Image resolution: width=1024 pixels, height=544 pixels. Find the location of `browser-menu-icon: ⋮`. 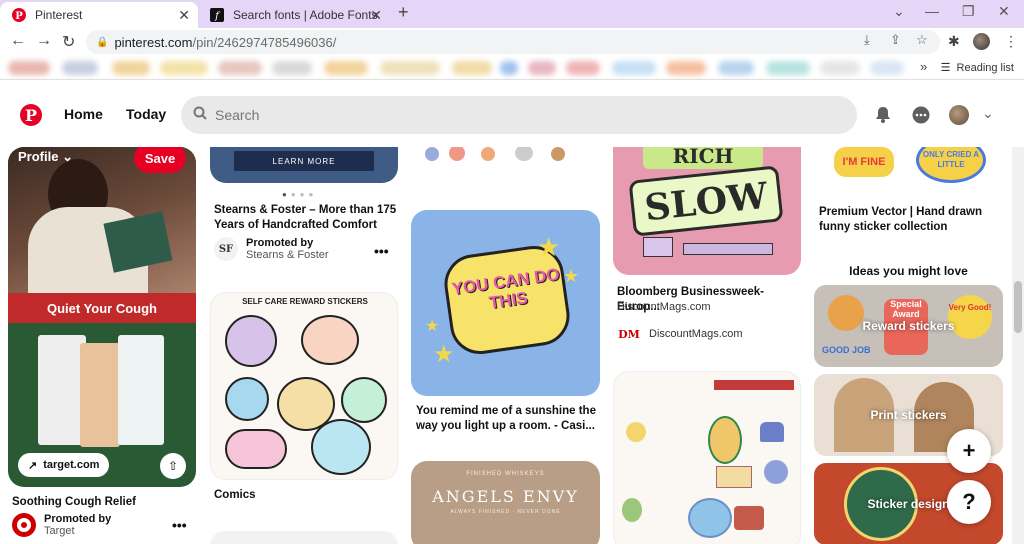

browser-menu-icon: ⋮ is located at coordinates (1011, 41).